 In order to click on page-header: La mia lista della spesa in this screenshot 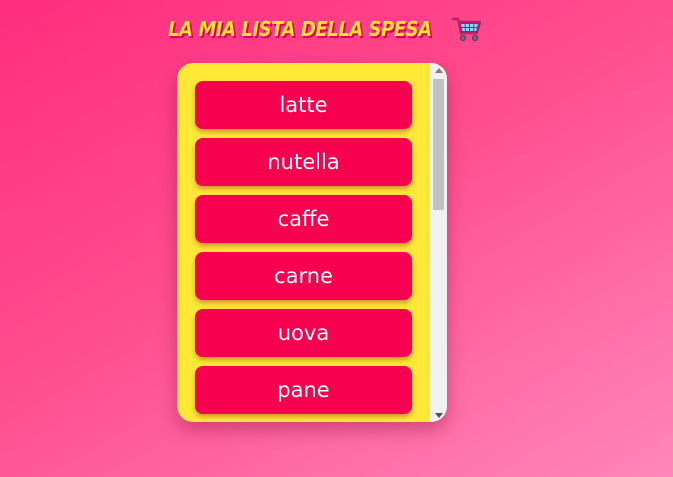, I will do `click(325, 29)`.